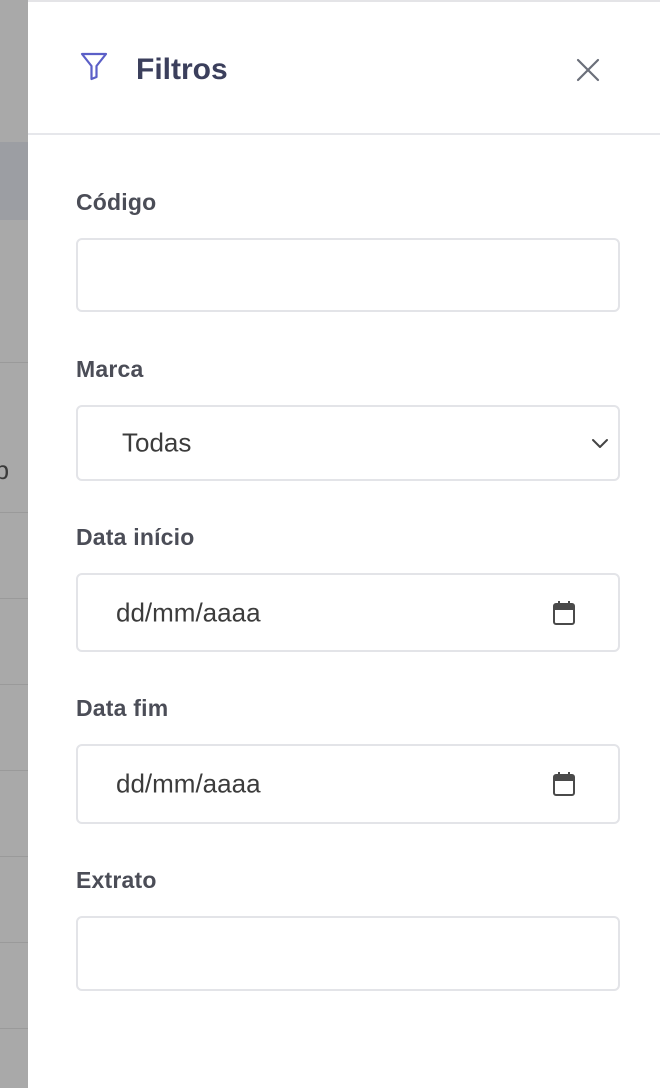 The image size is (660, 1088). Describe the element at coordinates (94, 66) in the screenshot. I see `filter-icon` at that location.